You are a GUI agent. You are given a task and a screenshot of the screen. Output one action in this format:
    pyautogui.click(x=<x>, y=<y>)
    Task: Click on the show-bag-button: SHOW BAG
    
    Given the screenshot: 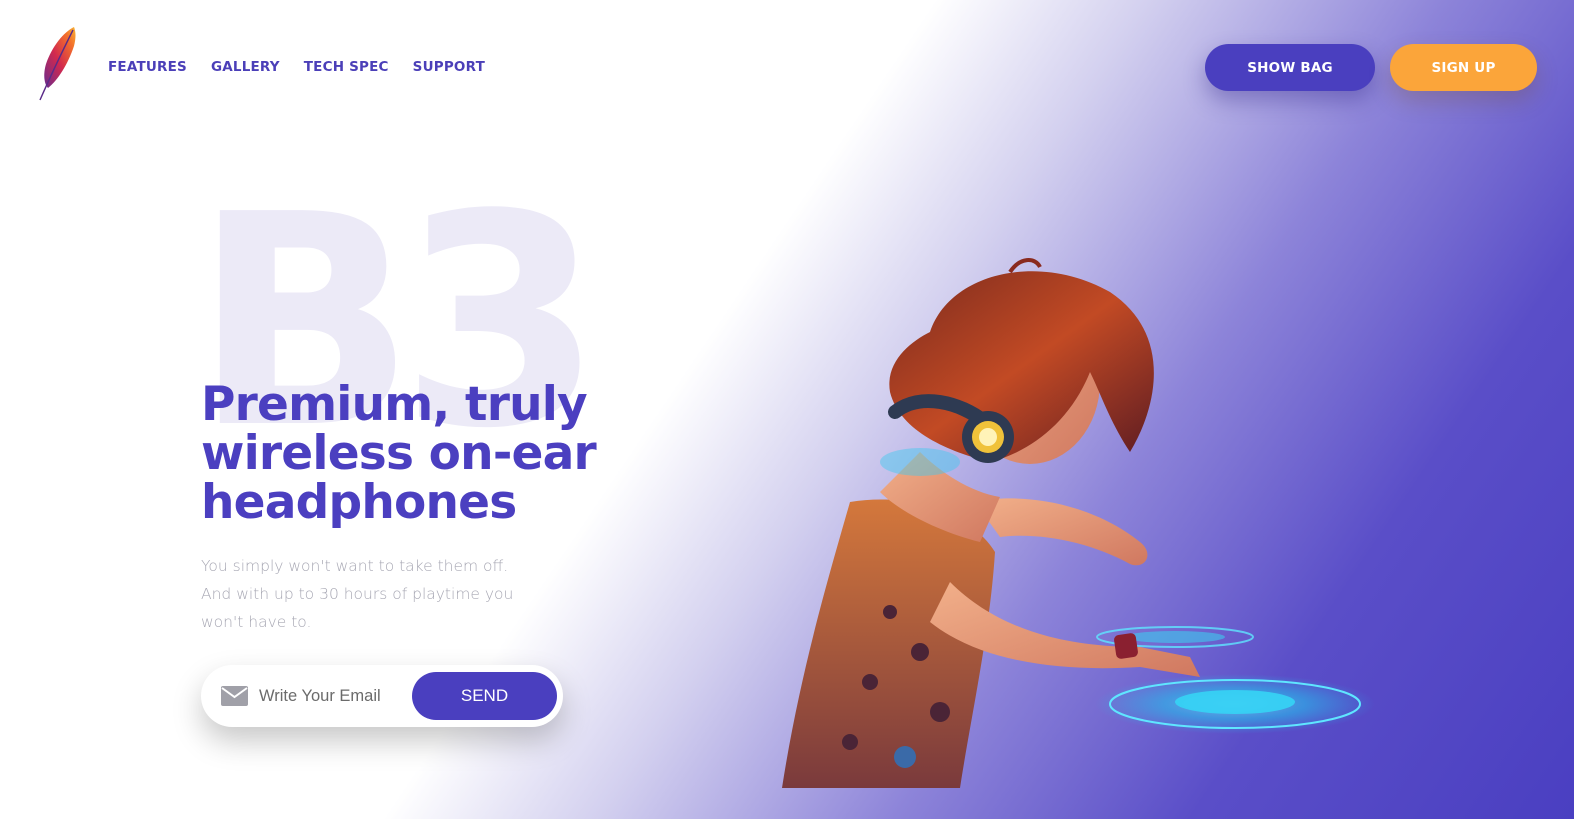 What is the action you would take?
    pyautogui.click(x=1290, y=67)
    